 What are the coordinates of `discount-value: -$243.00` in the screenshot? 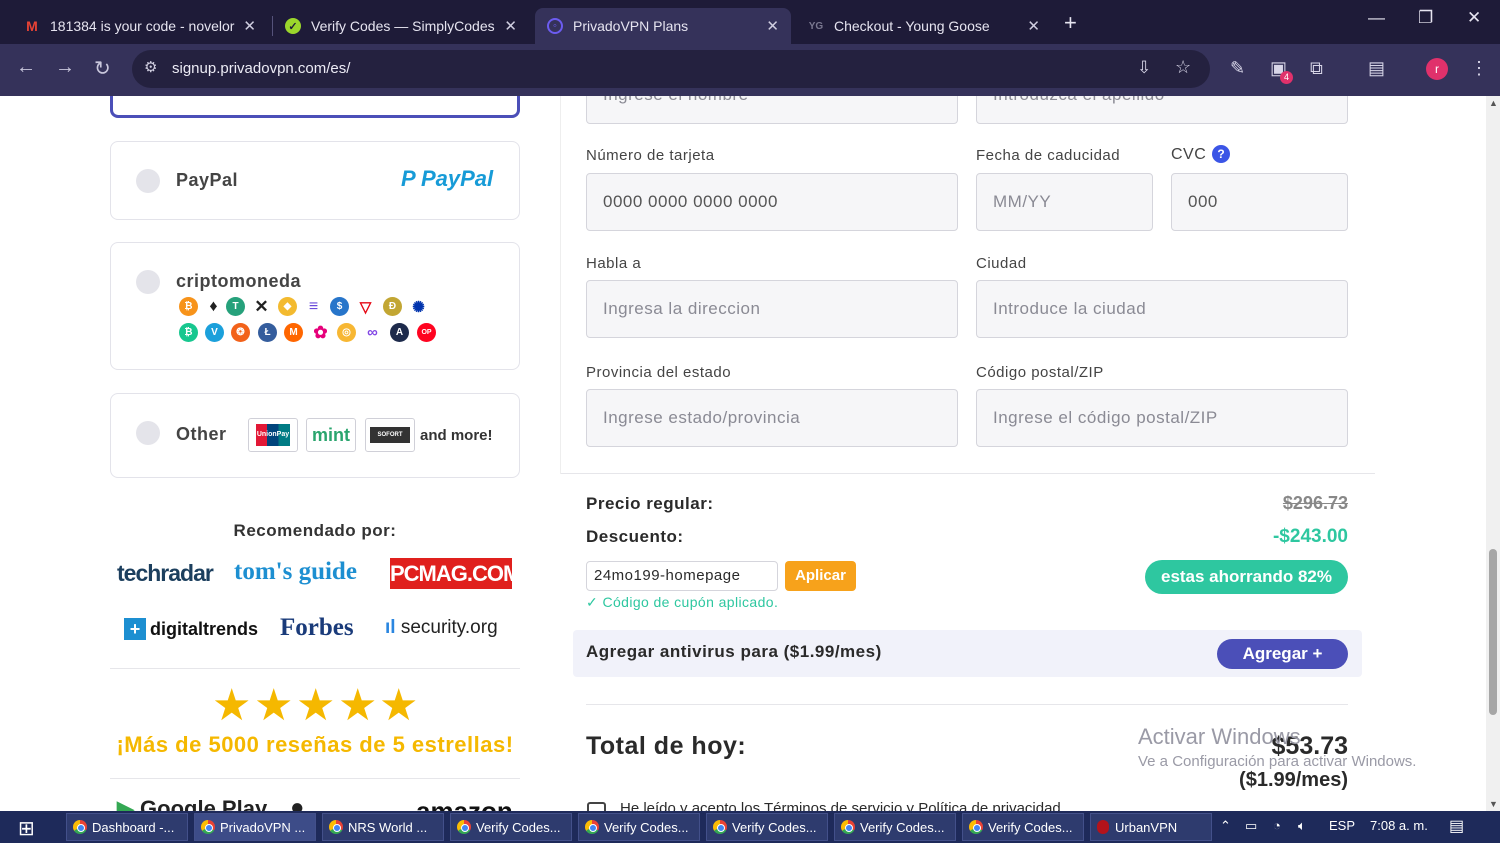 It's located at (1310, 536).